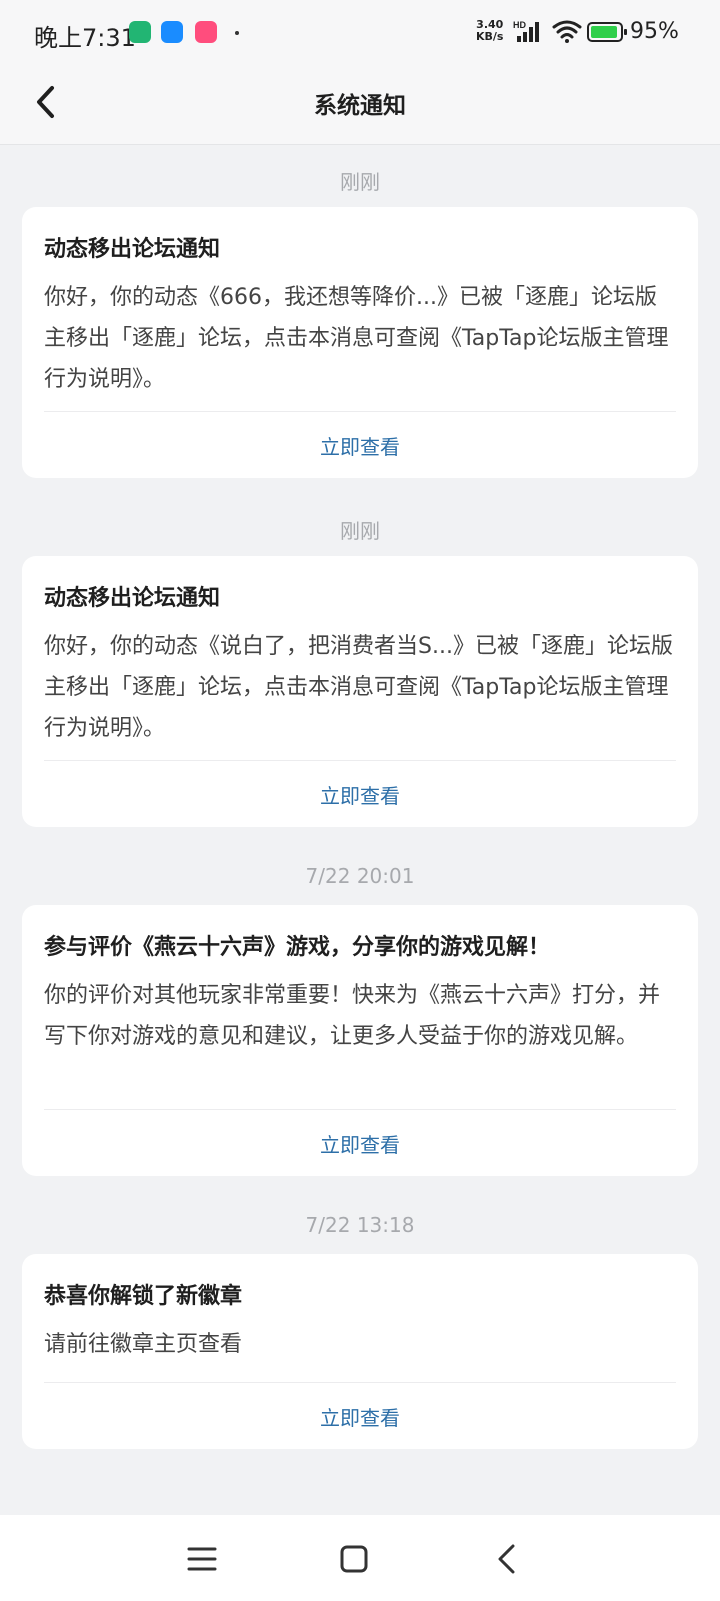  I want to click on battery-icon, so click(607, 32).